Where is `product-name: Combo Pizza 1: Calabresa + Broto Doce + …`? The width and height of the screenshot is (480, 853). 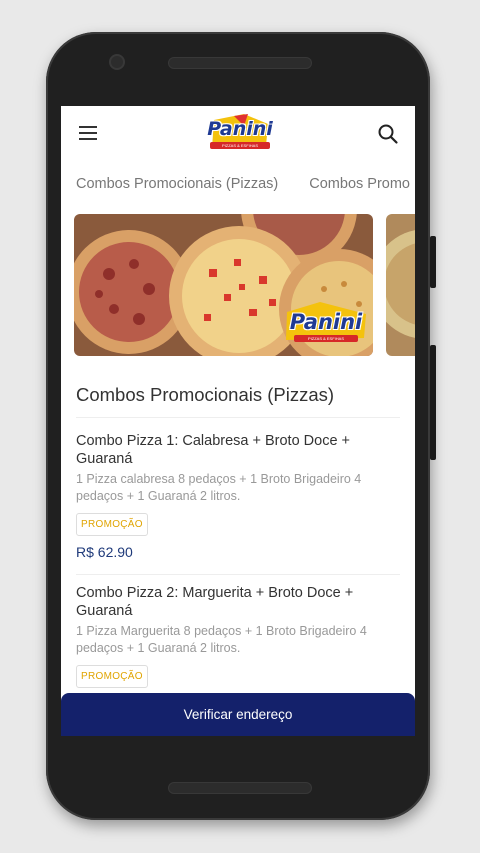 product-name: Combo Pizza 1: Calabresa + Broto Doce + … is located at coordinates (213, 450).